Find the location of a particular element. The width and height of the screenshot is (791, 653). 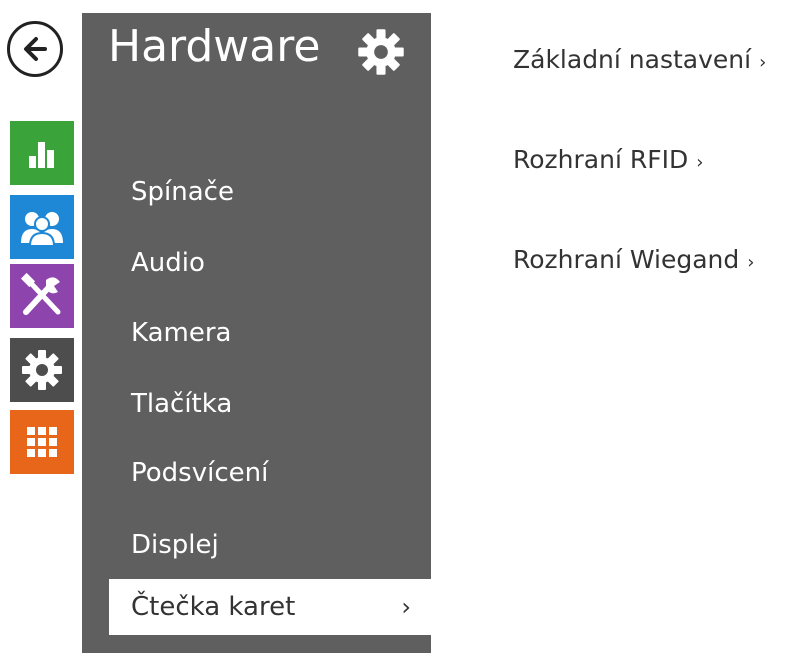

panel-title: Hardware is located at coordinates (214, 46).